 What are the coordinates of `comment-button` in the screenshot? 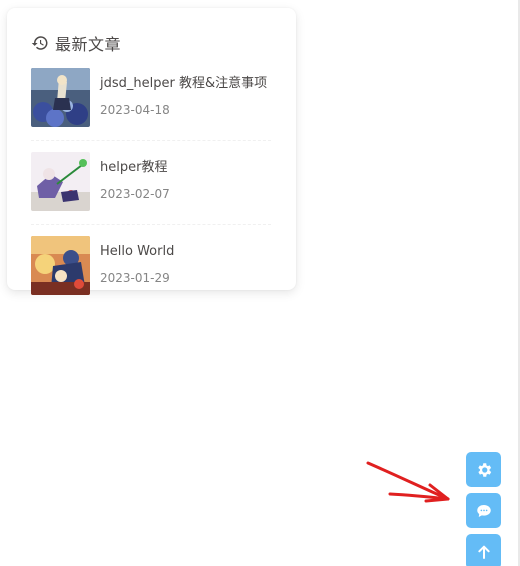 It's located at (483, 510).